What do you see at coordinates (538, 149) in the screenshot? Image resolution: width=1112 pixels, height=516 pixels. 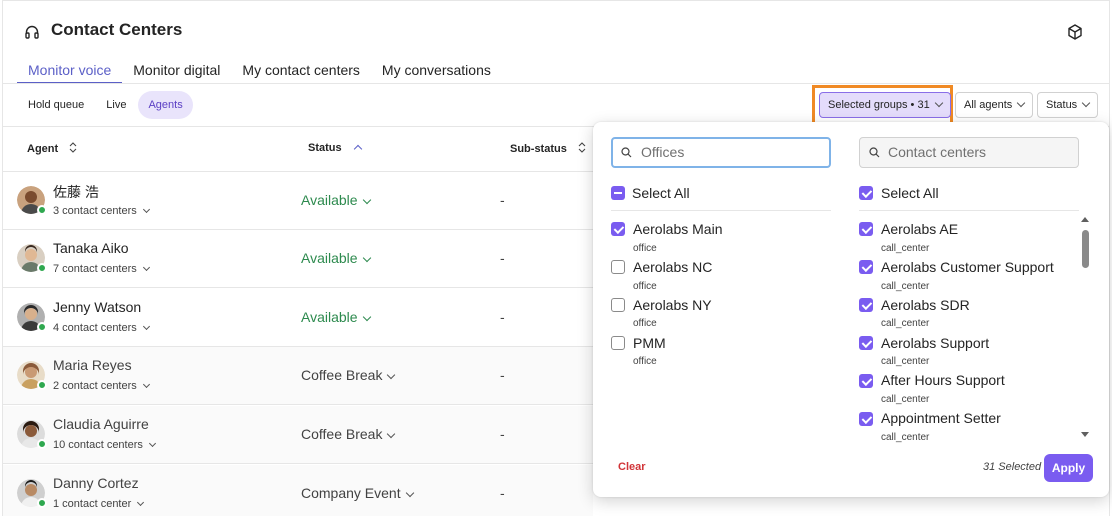 I see `column-header-substatus-label: Sub-status` at bounding box center [538, 149].